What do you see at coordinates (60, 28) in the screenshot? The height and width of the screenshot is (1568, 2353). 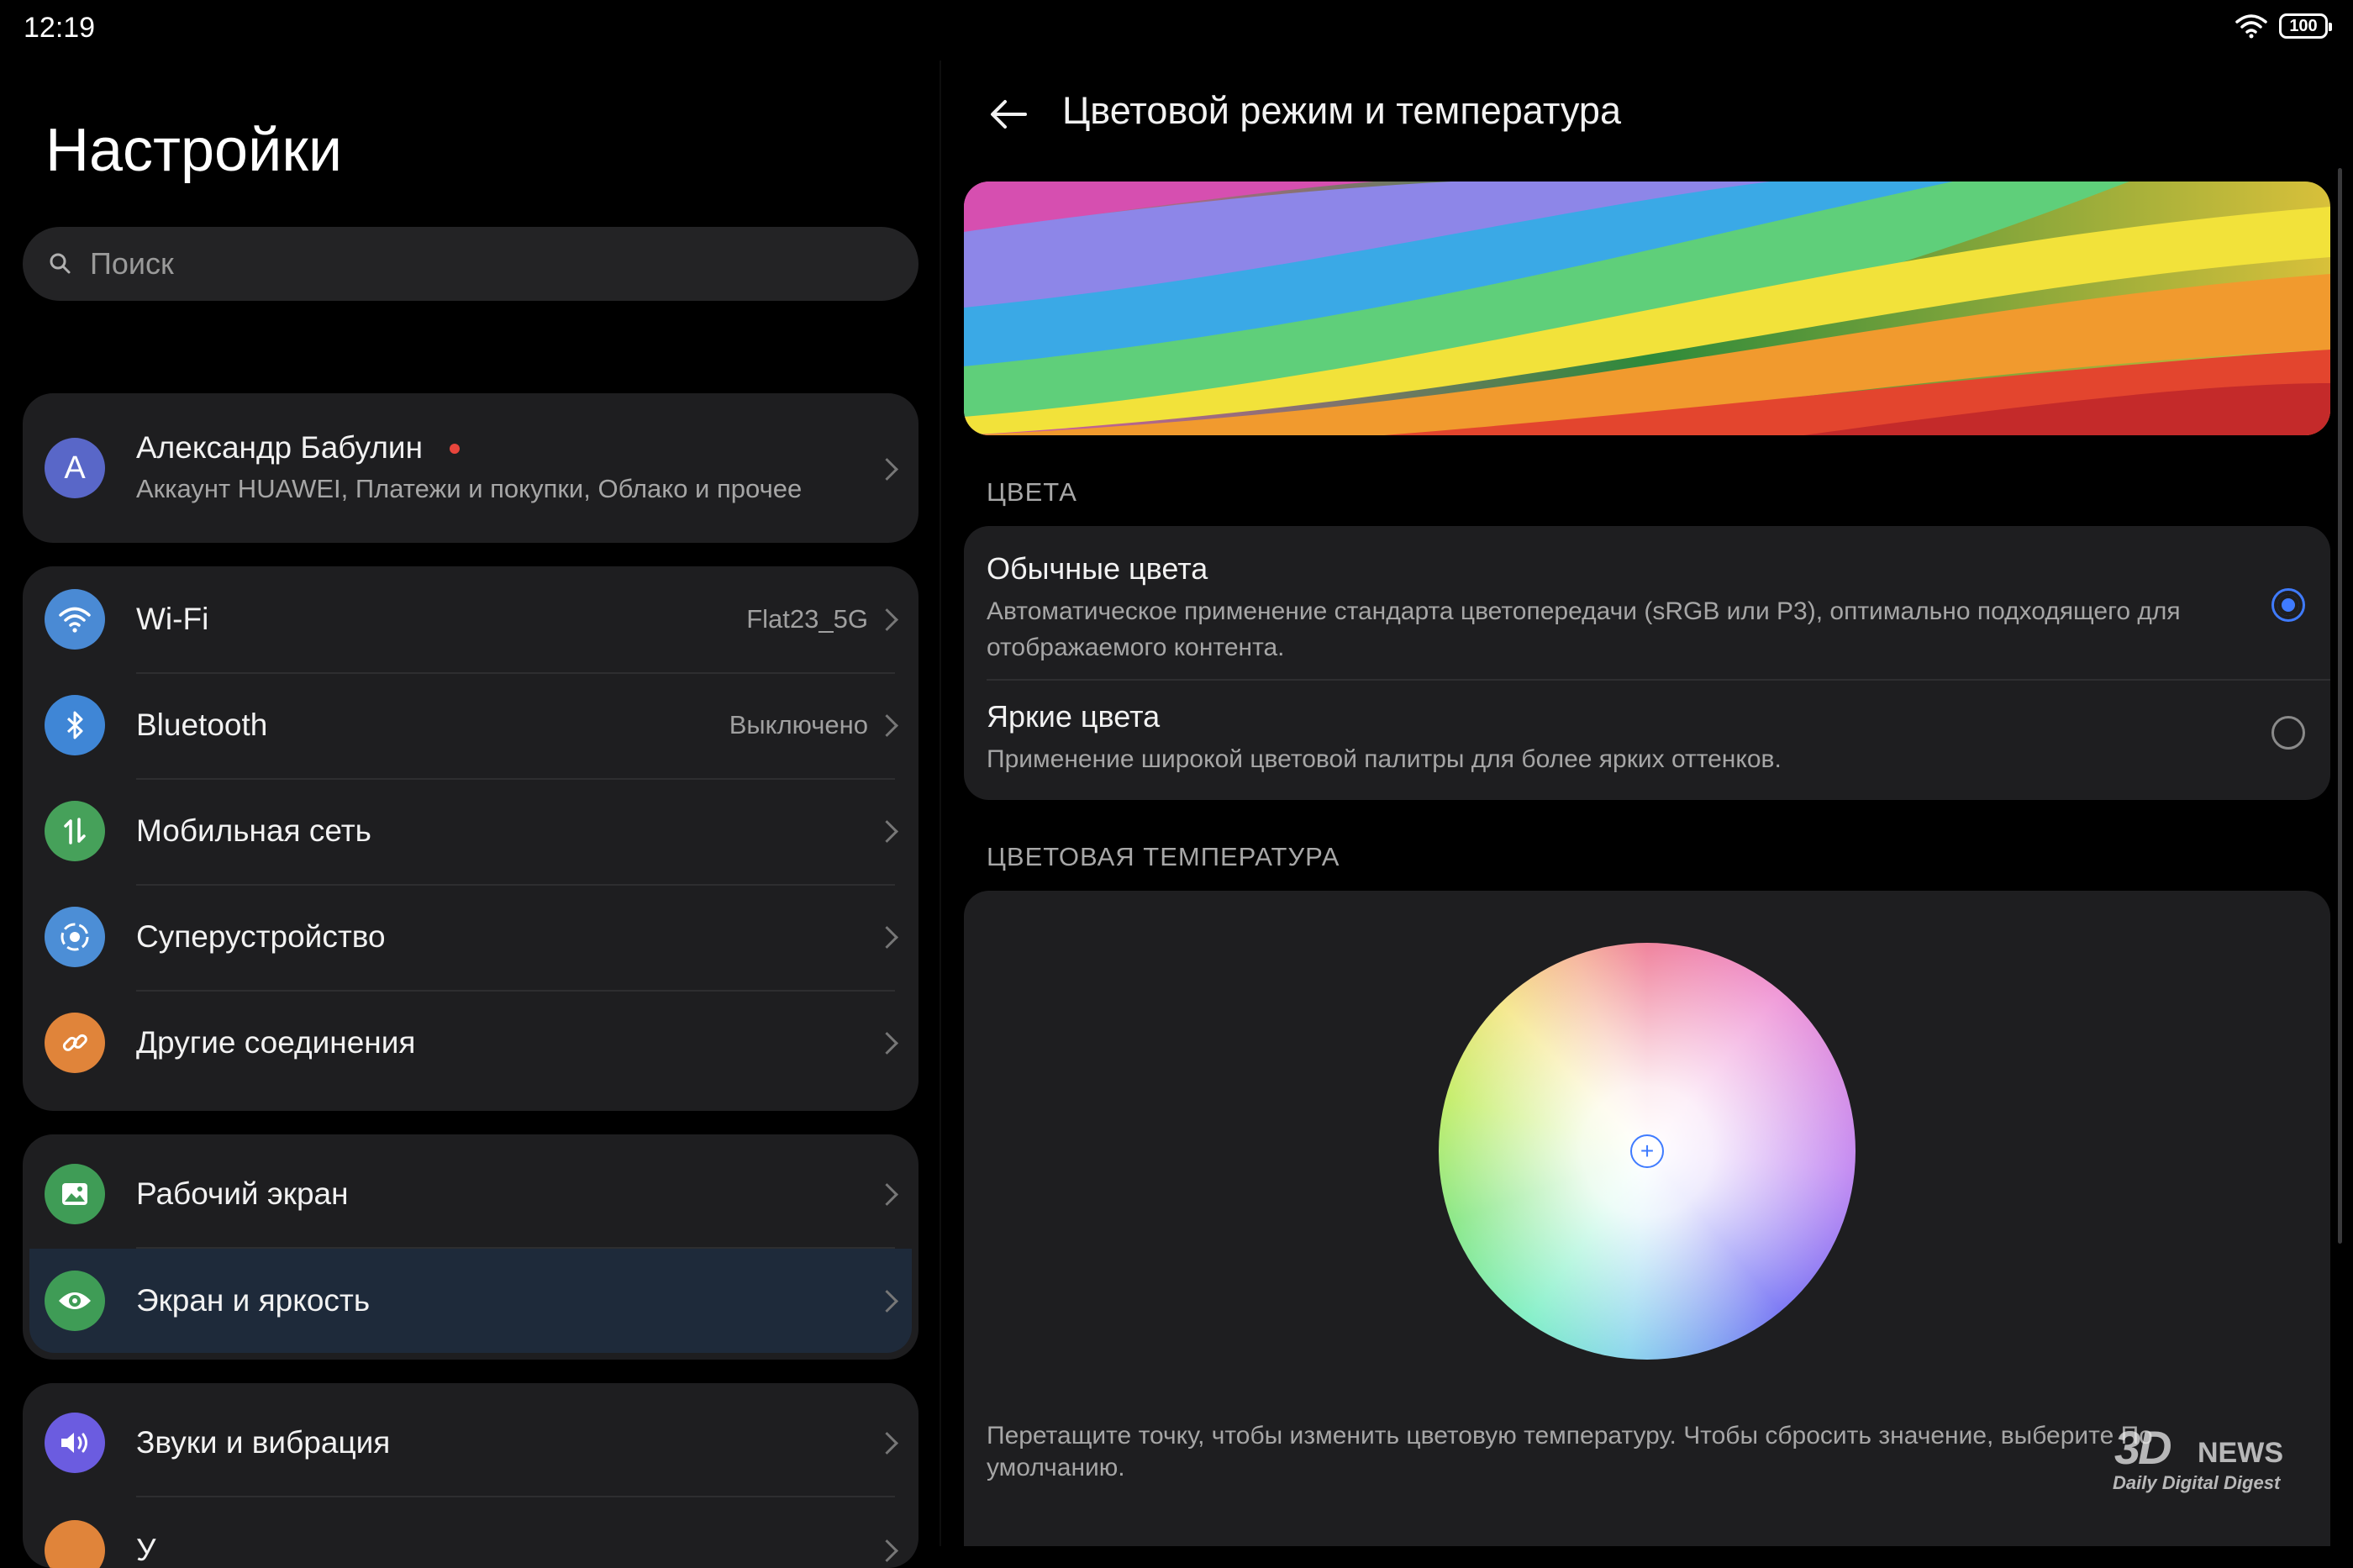 I see `status-time: 12:19` at bounding box center [60, 28].